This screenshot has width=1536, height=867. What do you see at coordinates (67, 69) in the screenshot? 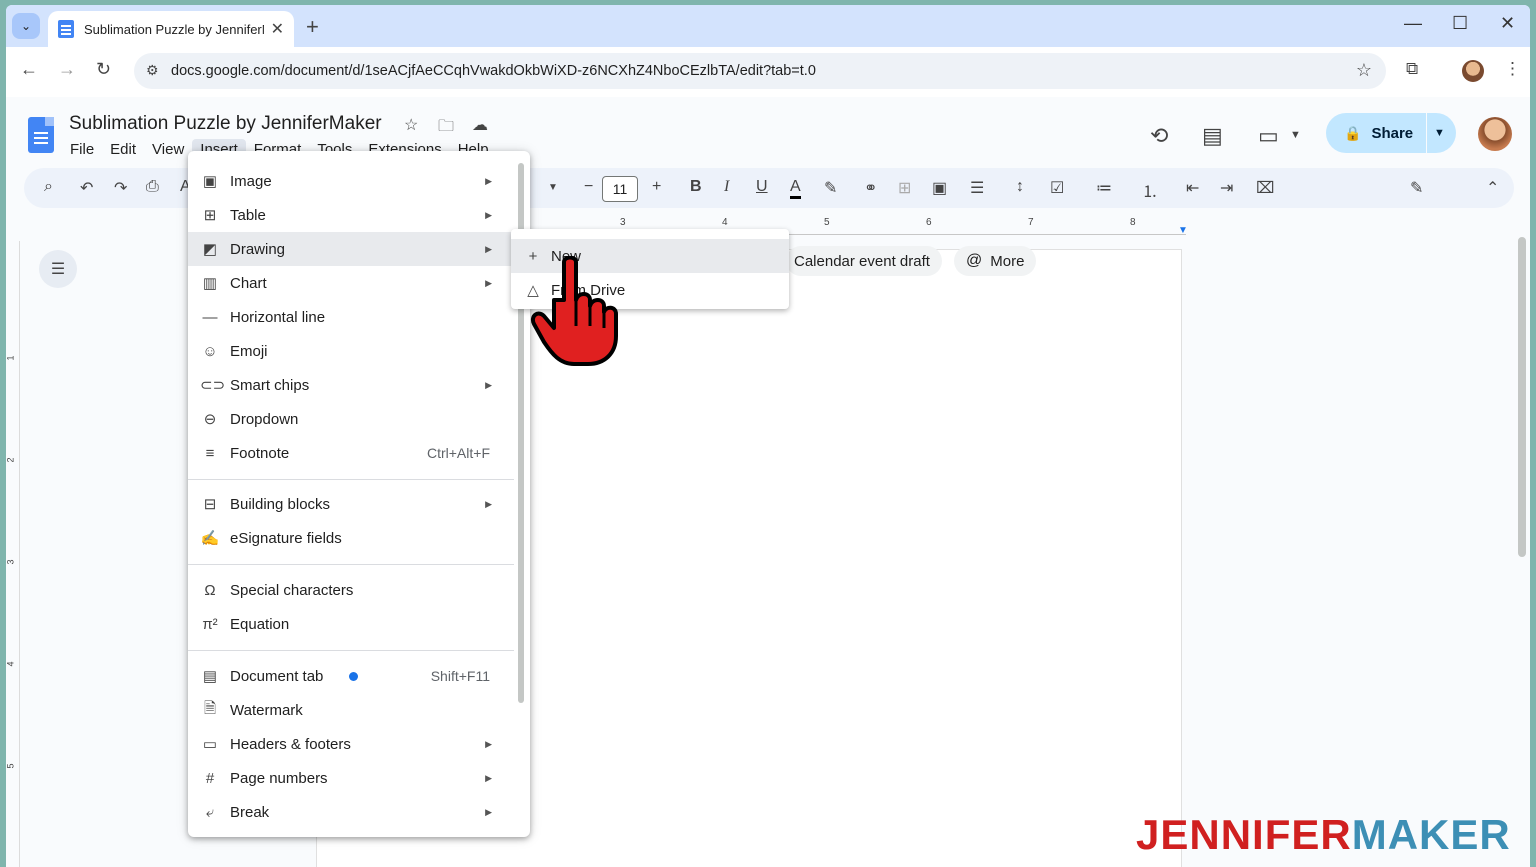
I see `forward-icon: →` at bounding box center [67, 69].